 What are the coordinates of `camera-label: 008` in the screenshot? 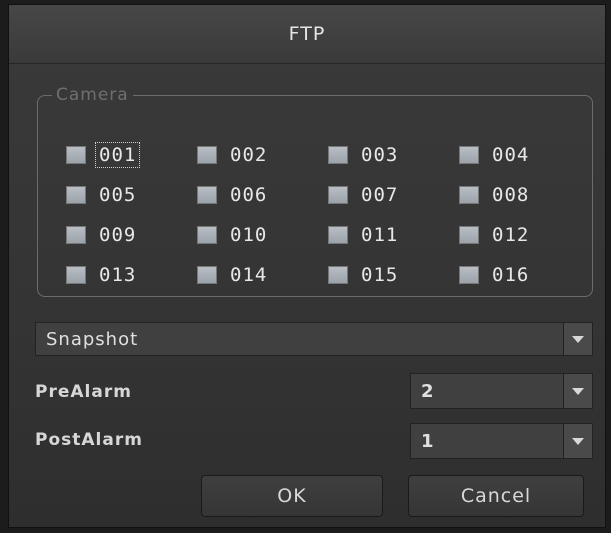 It's located at (511, 195).